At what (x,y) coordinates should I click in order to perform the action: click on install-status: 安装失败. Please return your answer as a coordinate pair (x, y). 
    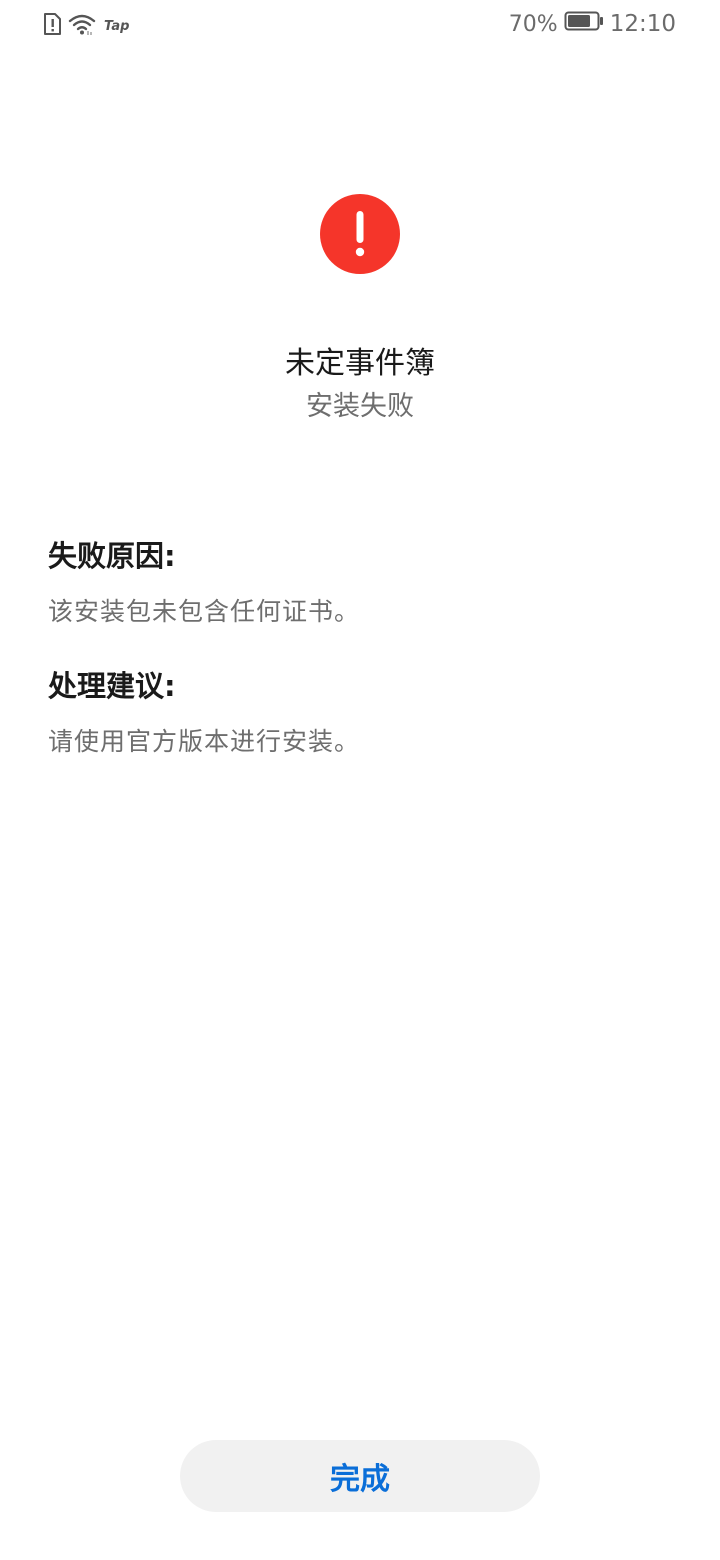
    Looking at the image, I should click on (360, 406).